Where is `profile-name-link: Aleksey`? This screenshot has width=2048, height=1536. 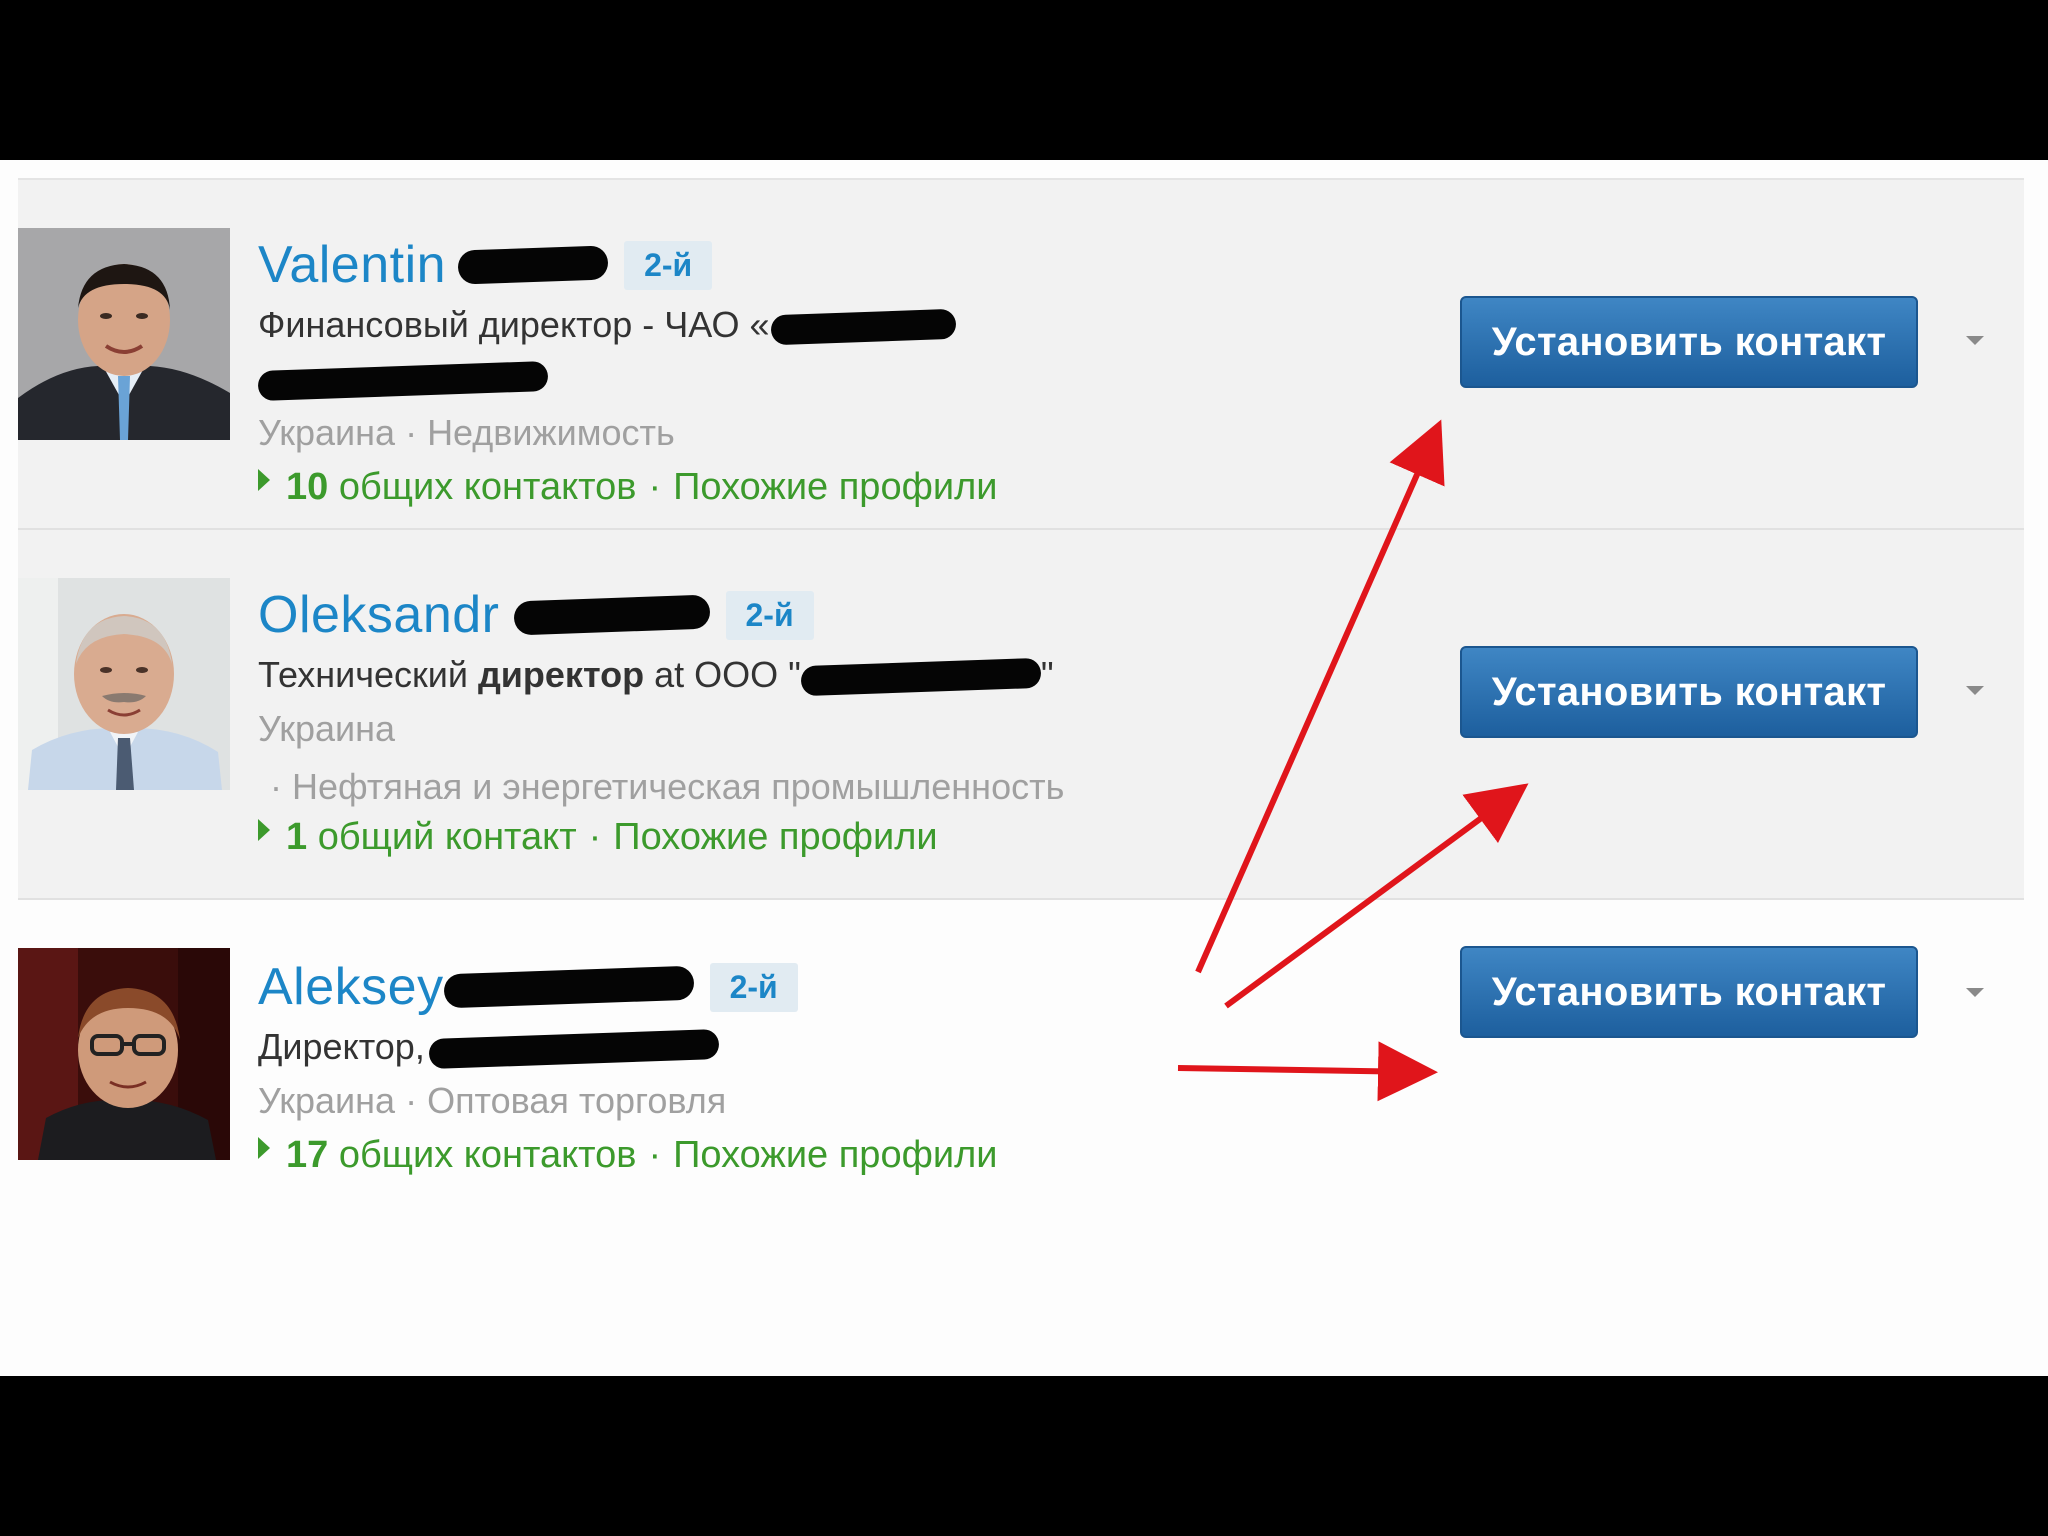
profile-name-link: Aleksey is located at coordinates (351, 987).